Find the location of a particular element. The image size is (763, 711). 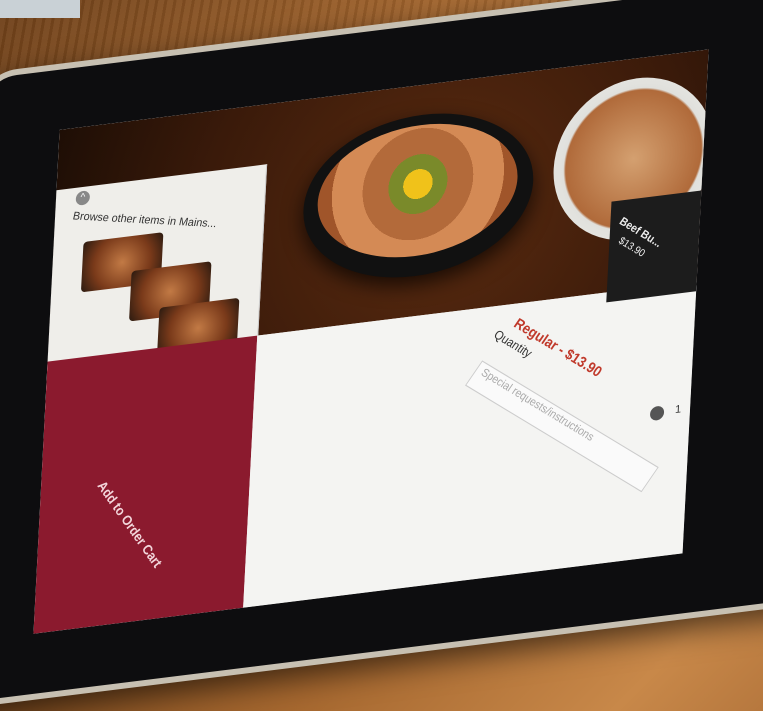

add-to-cart-label: Add to Order Cart is located at coordinates (130, 524).